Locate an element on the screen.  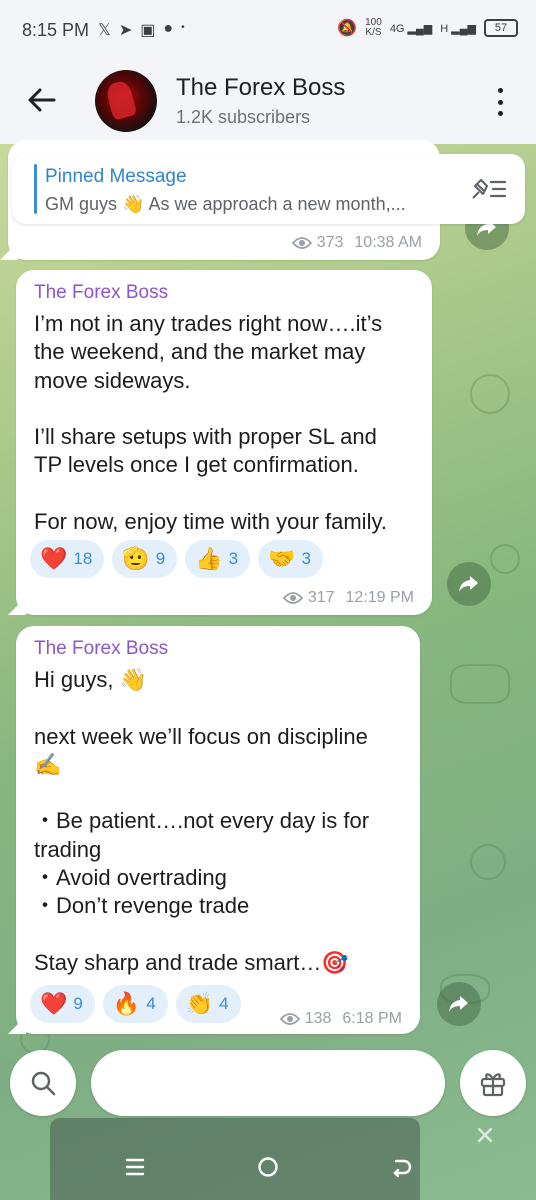
view-count: 317 is located at coordinates (321, 597).